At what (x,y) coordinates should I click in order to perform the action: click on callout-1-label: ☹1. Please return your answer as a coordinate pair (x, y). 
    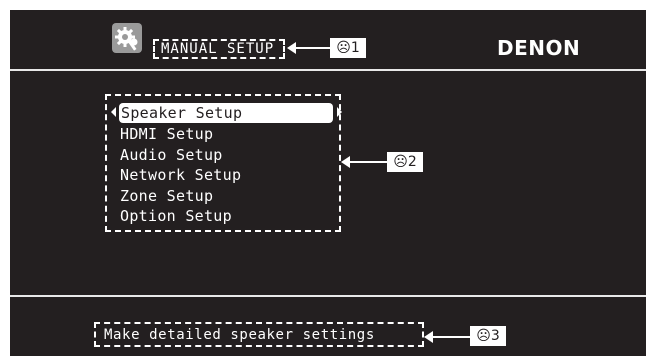
    Looking at the image, I should click on (348, 48).